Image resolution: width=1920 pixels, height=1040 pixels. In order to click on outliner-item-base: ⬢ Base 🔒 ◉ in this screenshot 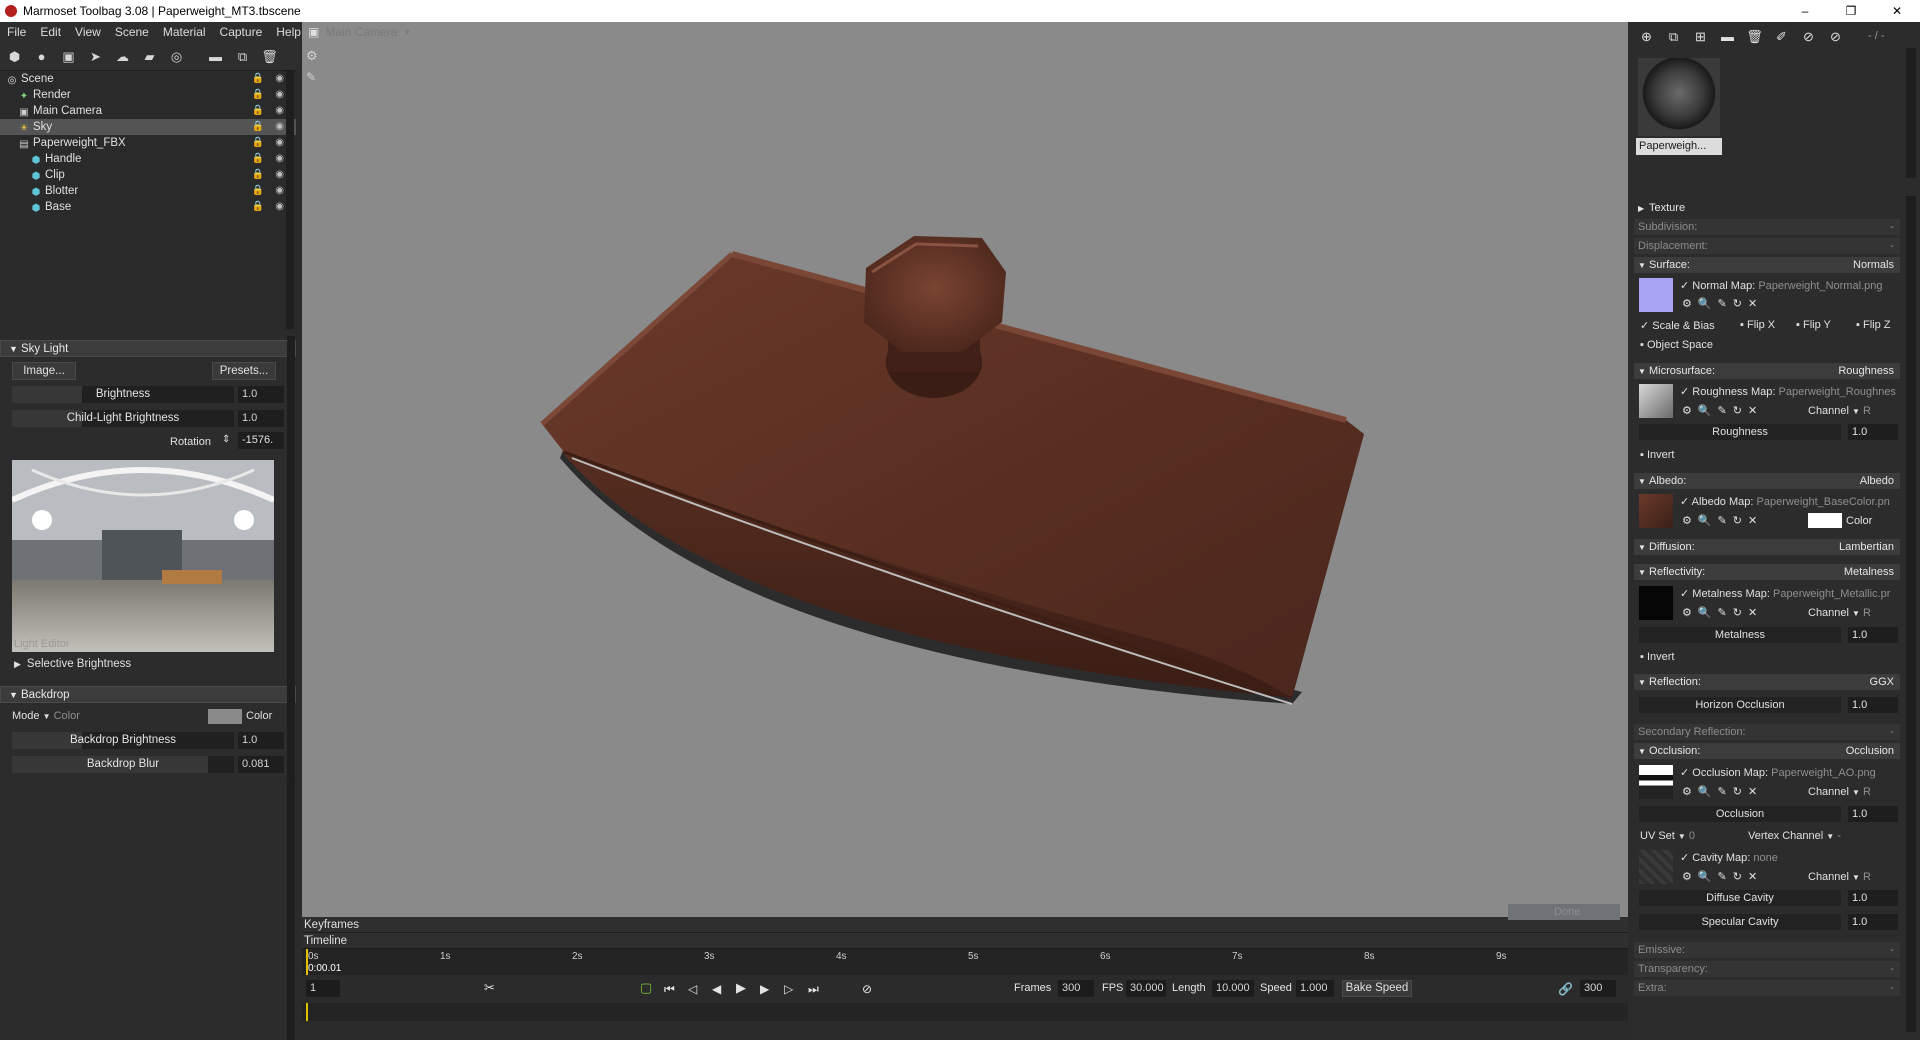, I will do `click(148, 207)`.